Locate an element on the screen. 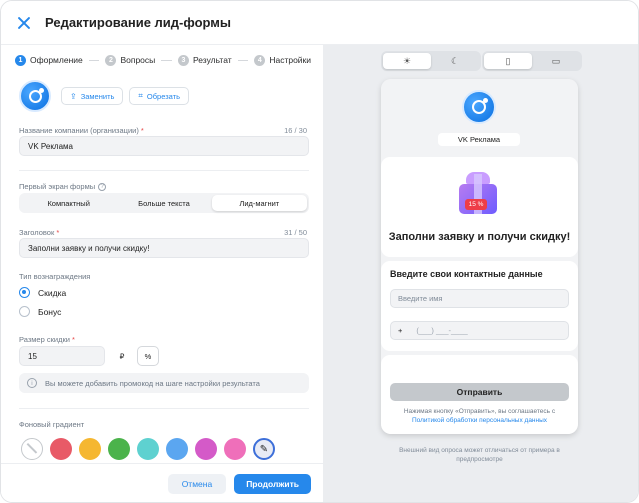  preview-top: VK Реклама is located at coordinates (479, 119).